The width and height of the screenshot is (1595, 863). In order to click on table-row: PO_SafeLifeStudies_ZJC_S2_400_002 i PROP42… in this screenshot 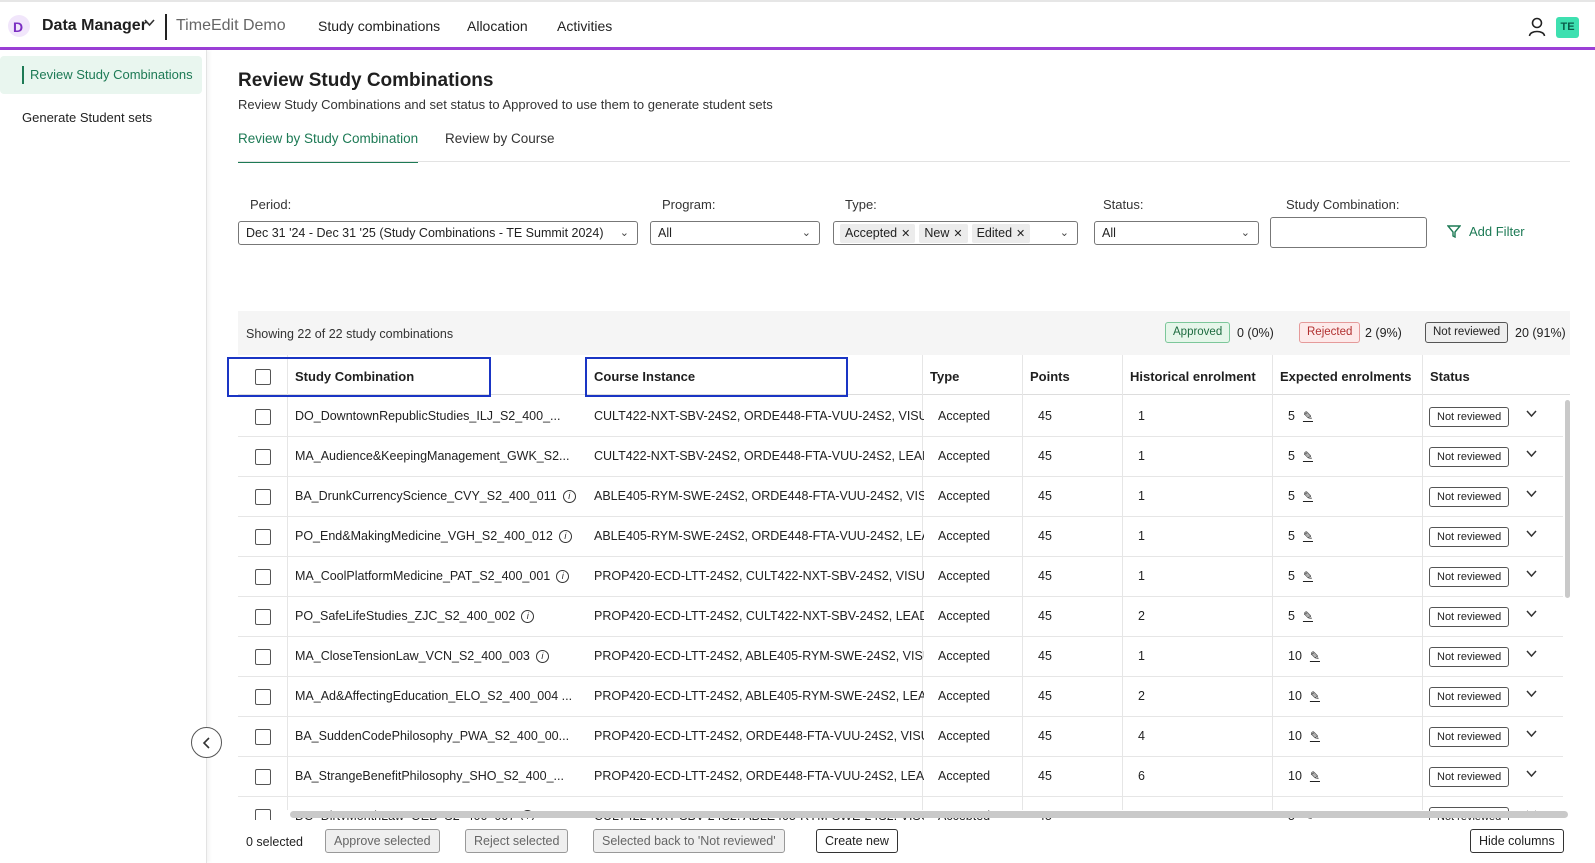, I will do `click(900, 617)`.